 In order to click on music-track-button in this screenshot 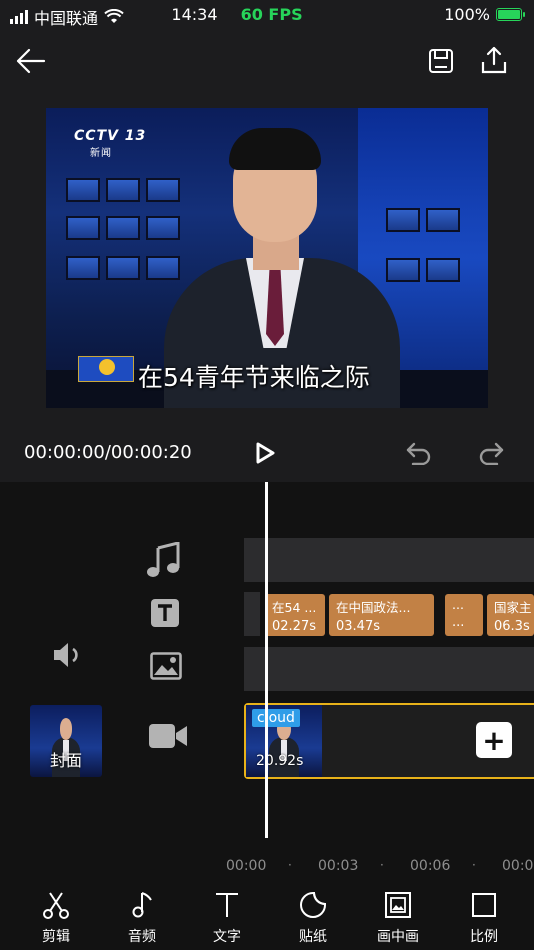, I will do `click(163, 561)`.